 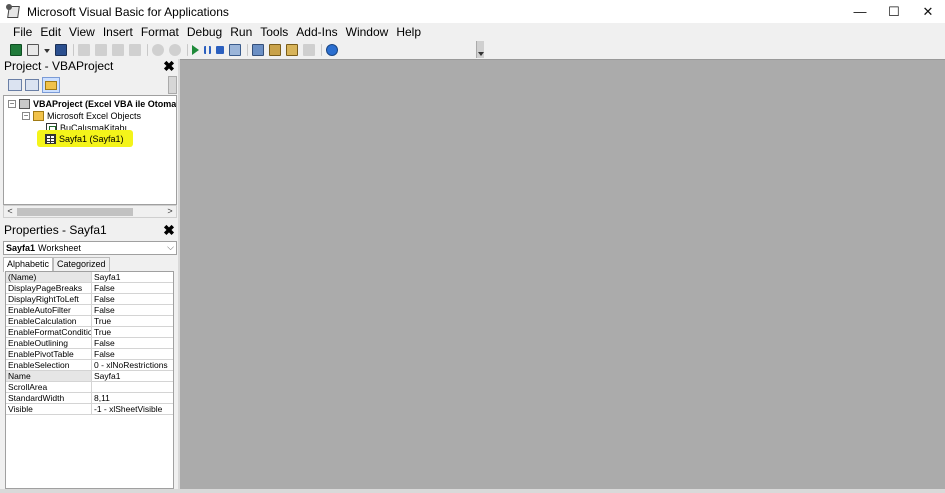 What do you see at coordinates (89, 288) in the screenshot?
I see `property-row: DisplayPageBreaks False` at bounding box center [89, 288].